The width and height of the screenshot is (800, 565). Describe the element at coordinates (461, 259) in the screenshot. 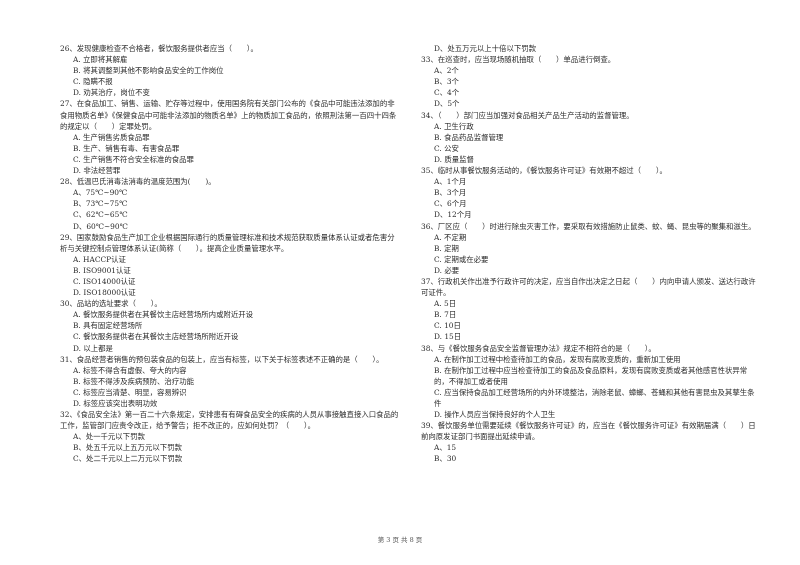

I see `answer-option: C. 定期或在必要` at that location.